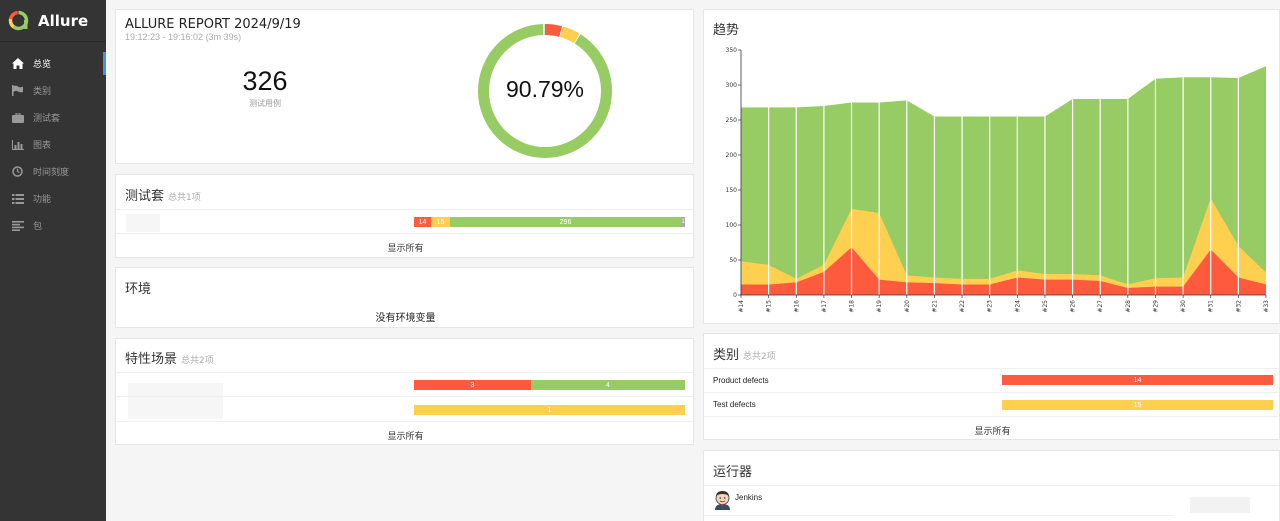  Describe the element at coordinates (732, 85) in the screenshot. I see `trend-y-tick-label: 300` at that location.